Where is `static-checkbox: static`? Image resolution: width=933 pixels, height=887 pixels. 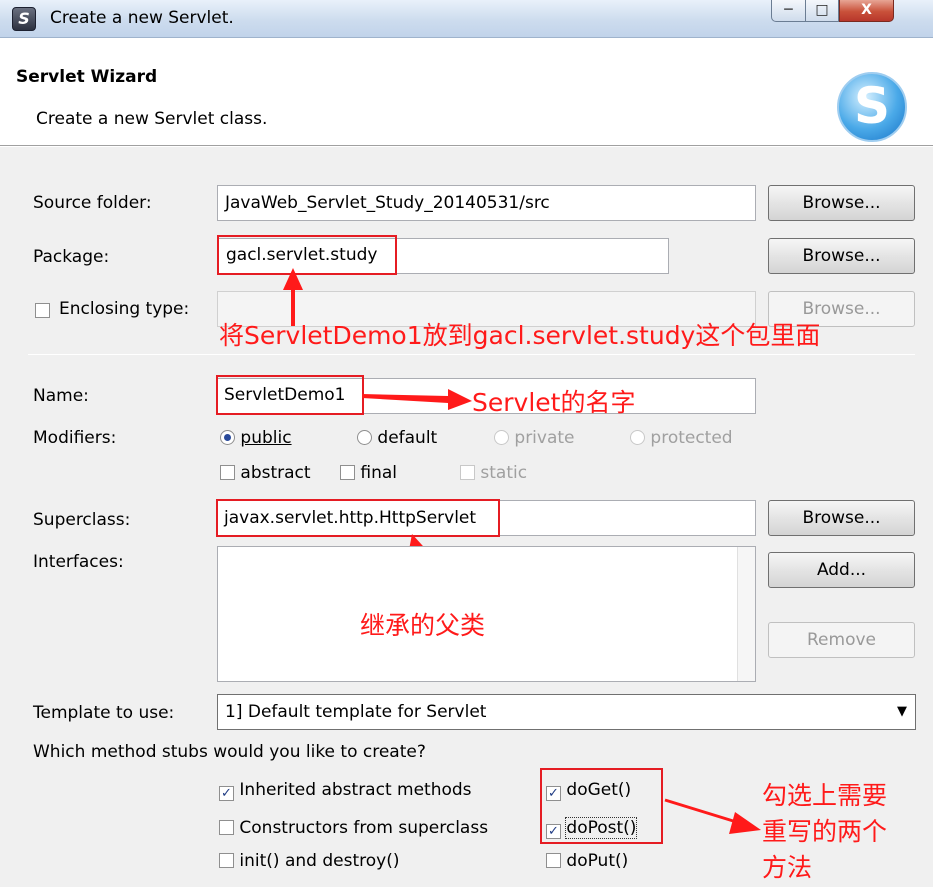 static-checkbox: static is located at coordinates (493, 473).